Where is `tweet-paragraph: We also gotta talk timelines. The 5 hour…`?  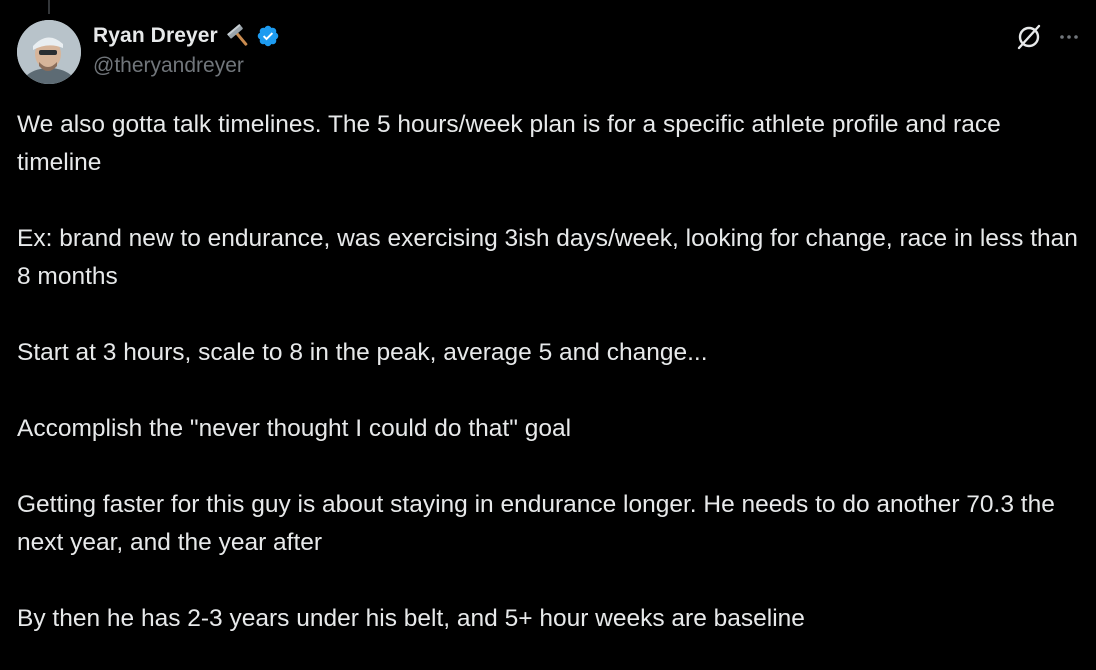 tweet-paragraph: We also gotta talk timelines. The 5 hour… is located at coordinates (509, 143).